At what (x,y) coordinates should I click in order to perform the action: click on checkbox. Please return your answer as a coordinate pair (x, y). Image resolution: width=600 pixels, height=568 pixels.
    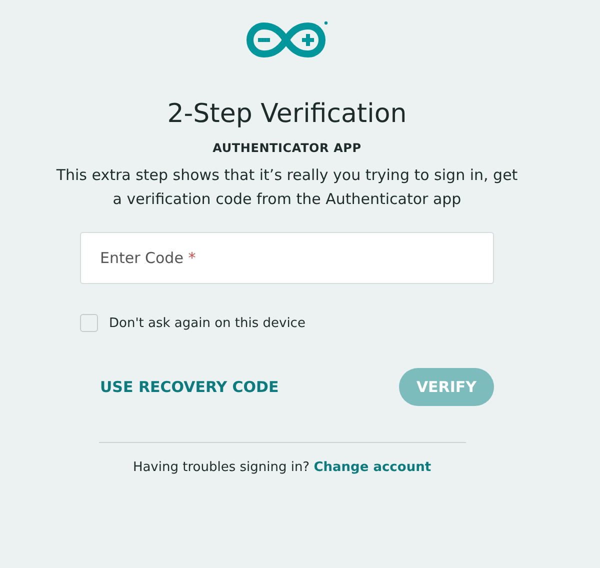
    Looking at the image, I should click on (89, 323).